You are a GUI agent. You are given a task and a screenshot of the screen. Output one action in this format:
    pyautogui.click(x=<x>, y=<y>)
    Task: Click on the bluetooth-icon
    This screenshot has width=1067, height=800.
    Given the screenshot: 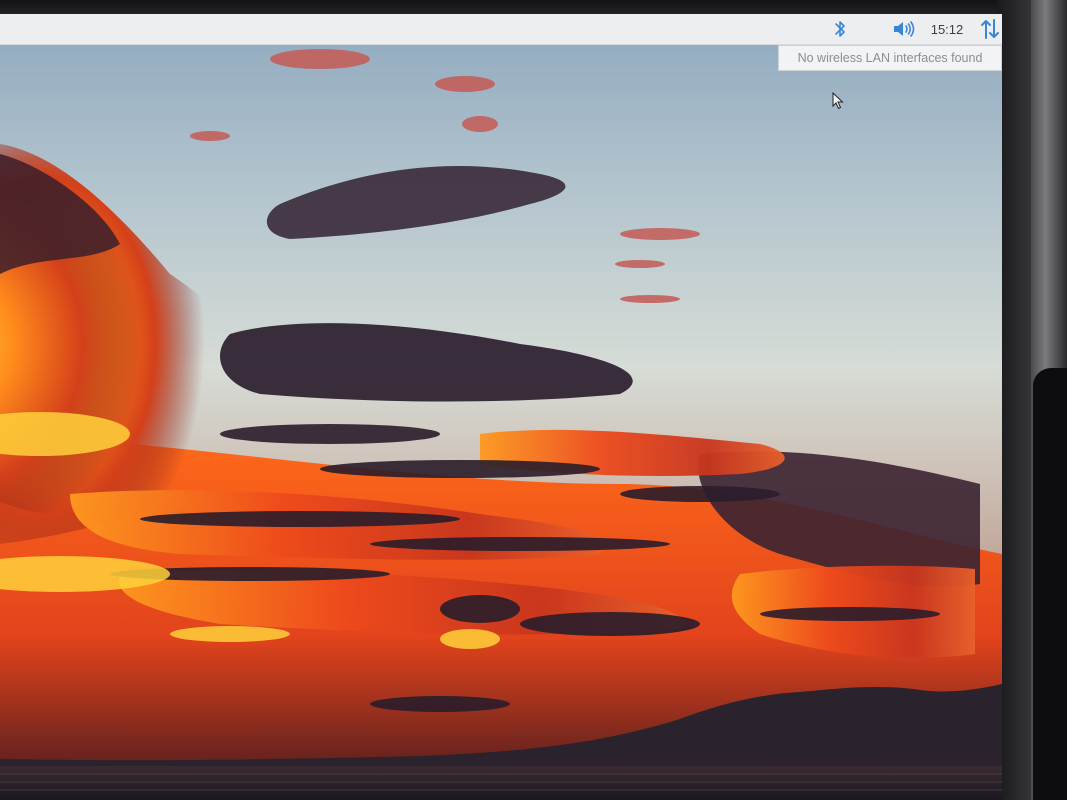 What is the action you would take?
    pyautogui.click(x=840, y=29)
    